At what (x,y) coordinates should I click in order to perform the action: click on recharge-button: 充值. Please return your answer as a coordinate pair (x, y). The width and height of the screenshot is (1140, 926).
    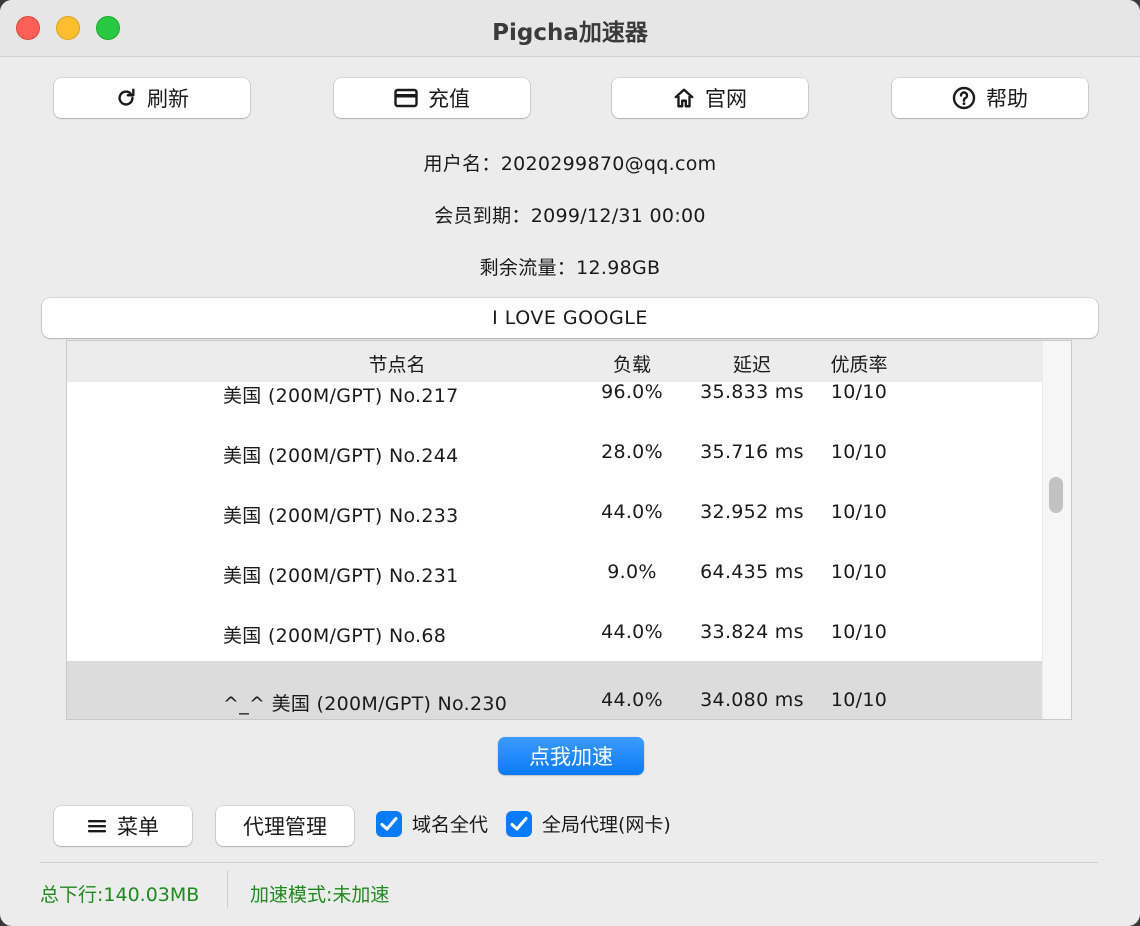
    Looking at the image, I should click on (432, 98).